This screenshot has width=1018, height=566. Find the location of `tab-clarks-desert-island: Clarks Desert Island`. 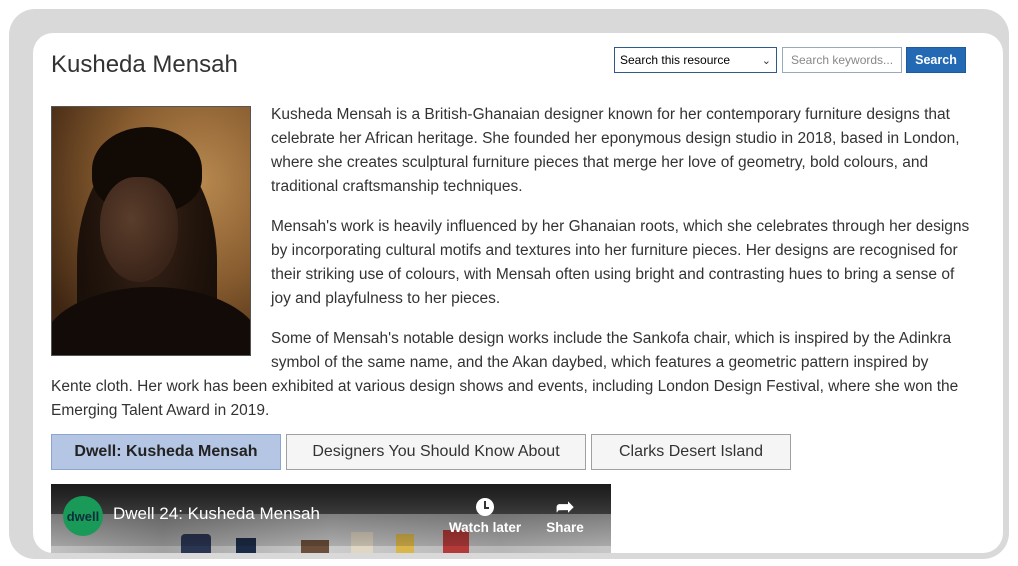

tab-clarks-desert-island: Clarks Desert Island is located at coordinates (691, 452).